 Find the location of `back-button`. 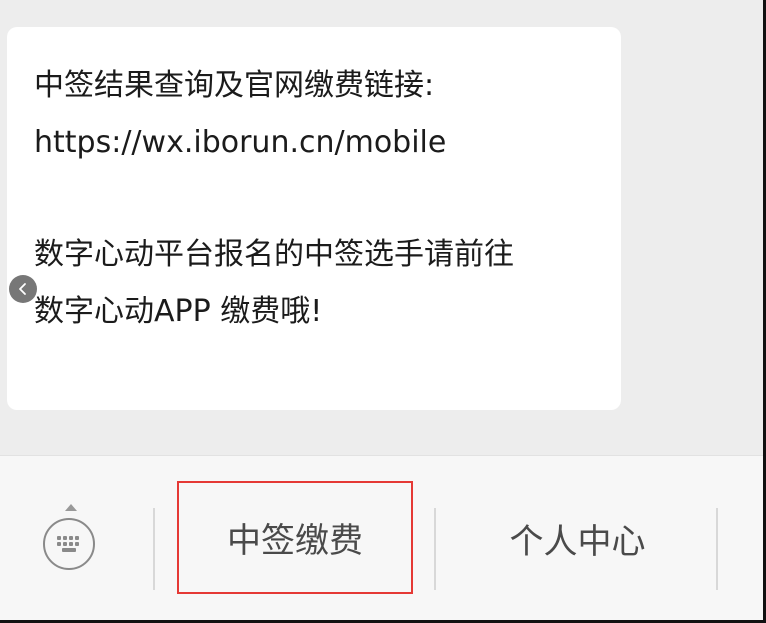

back-button is located at coordinates (23, 289).